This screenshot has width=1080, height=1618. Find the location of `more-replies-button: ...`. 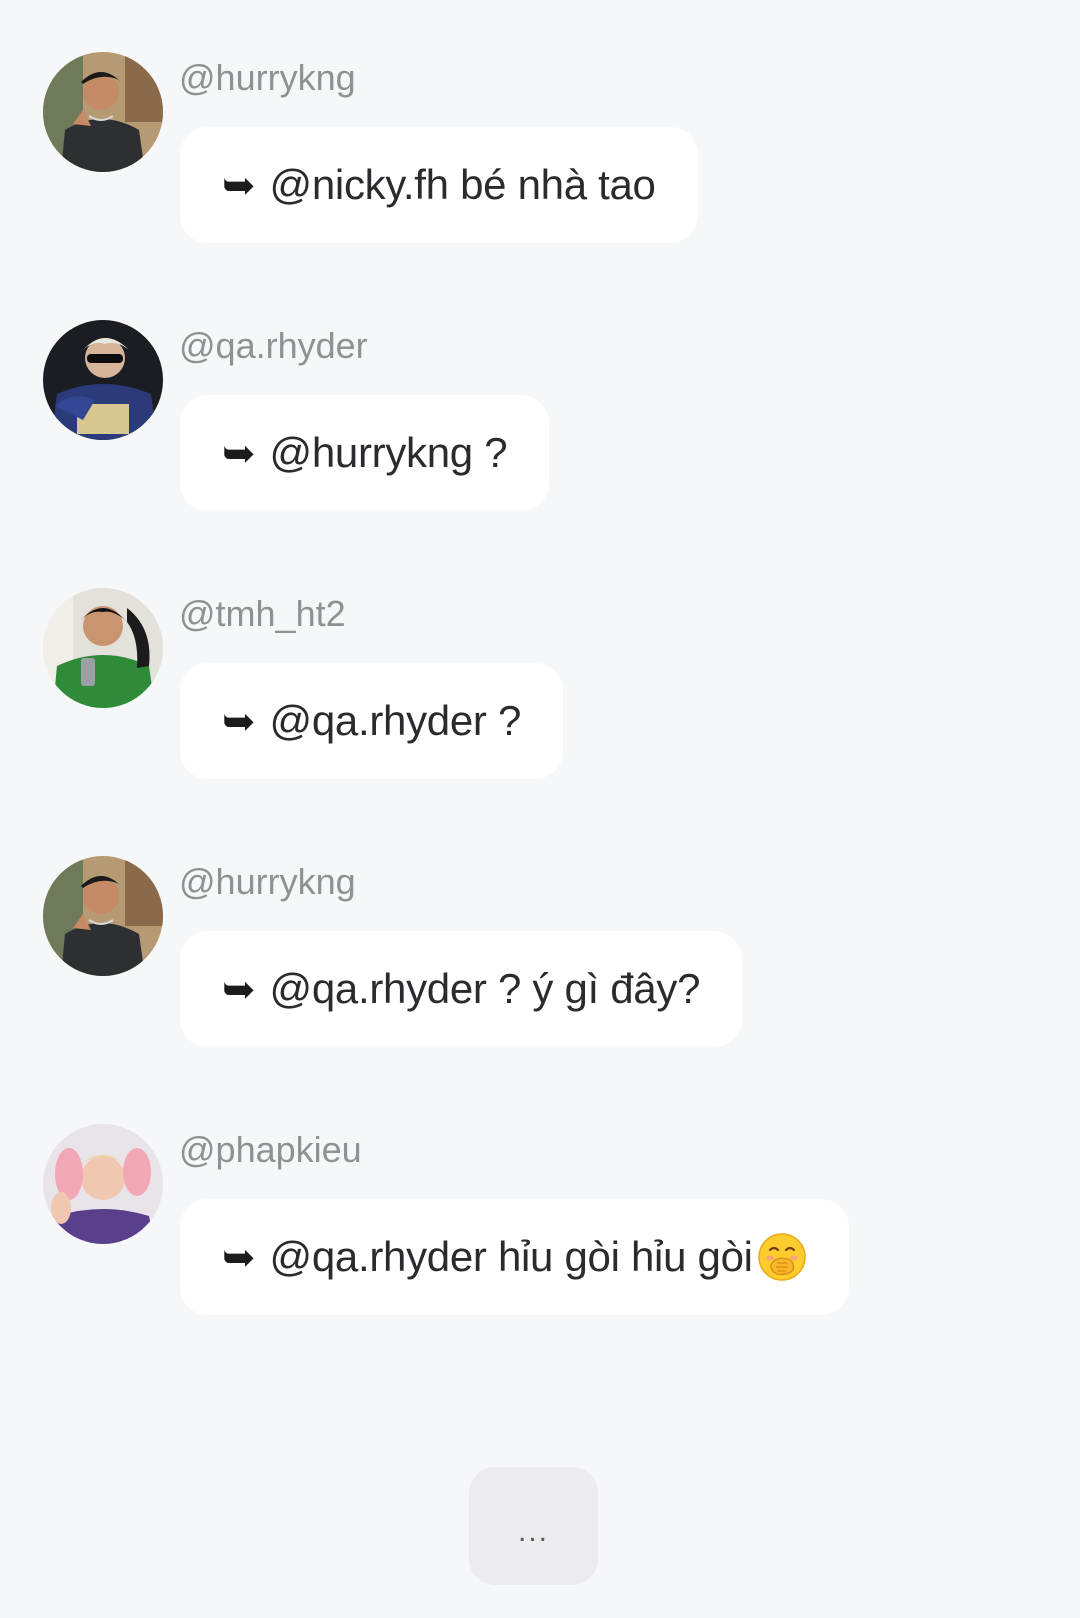

more-replies-button: ... is located at coordinates (533, 1526).